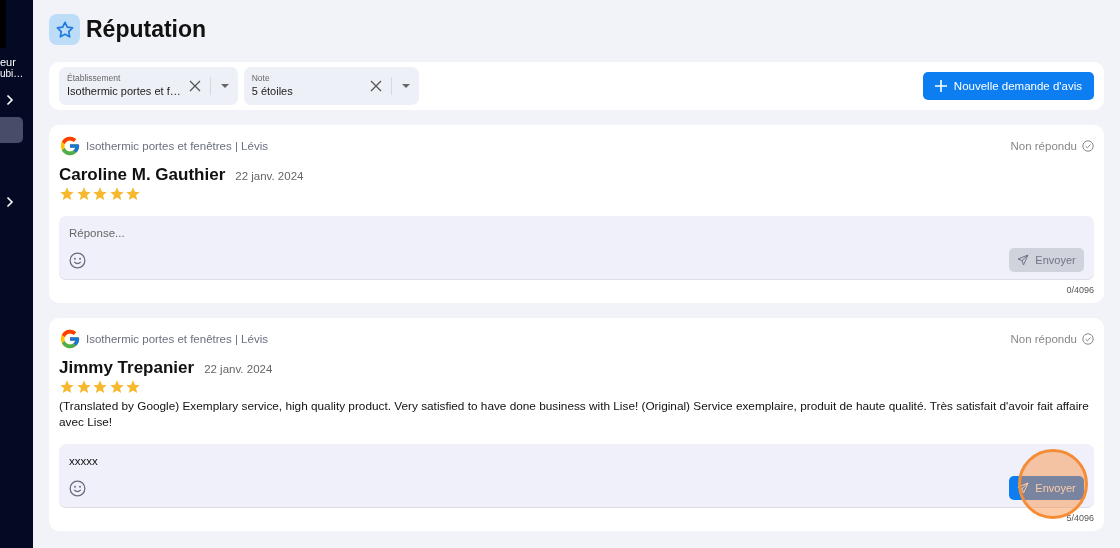 The image size is (1120, 548). I want to click on new-review-request-button: Nouvelle demande d'avis, so click(1008, 86).